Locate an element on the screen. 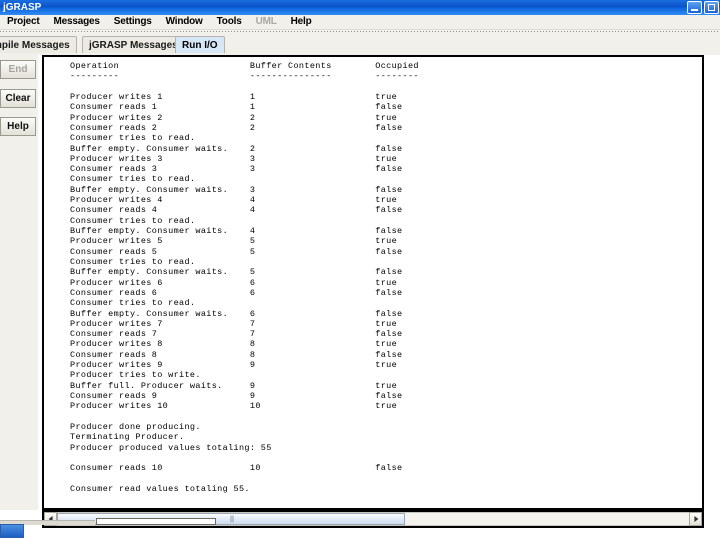 Image resolution: width=720 pixels, height=540 pixels. clear-button-label: Clear is located at coordinates (18, 98).